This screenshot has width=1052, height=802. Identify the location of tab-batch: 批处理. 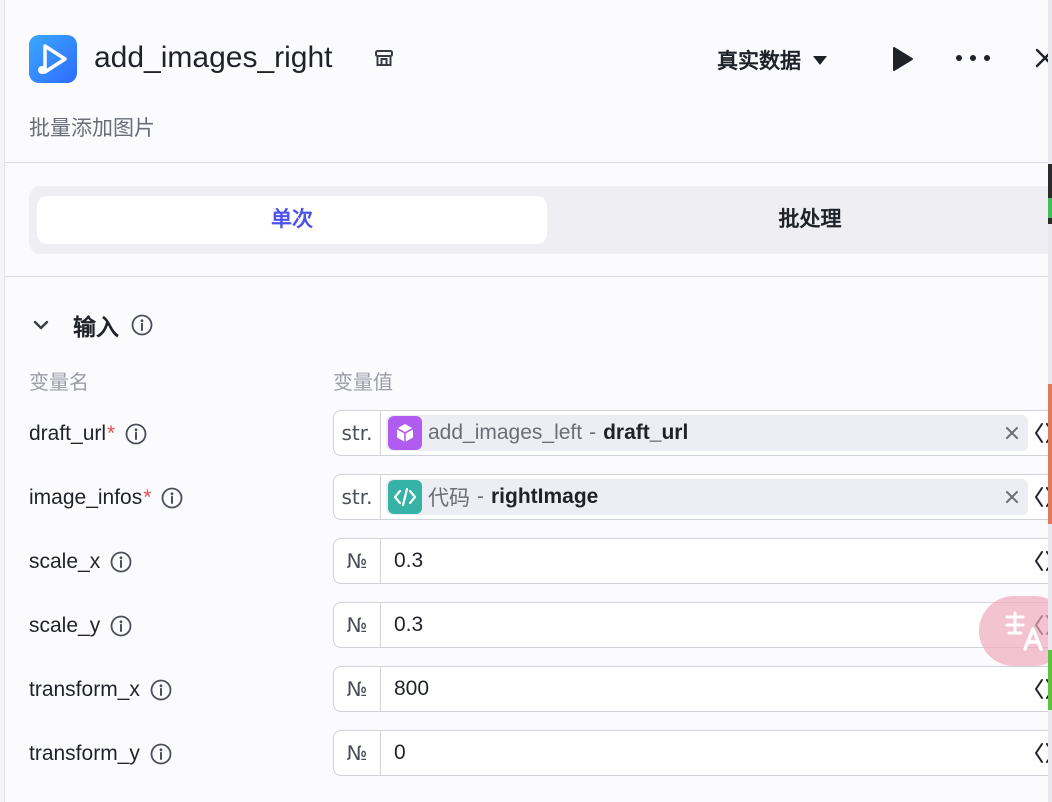
(802, 220).